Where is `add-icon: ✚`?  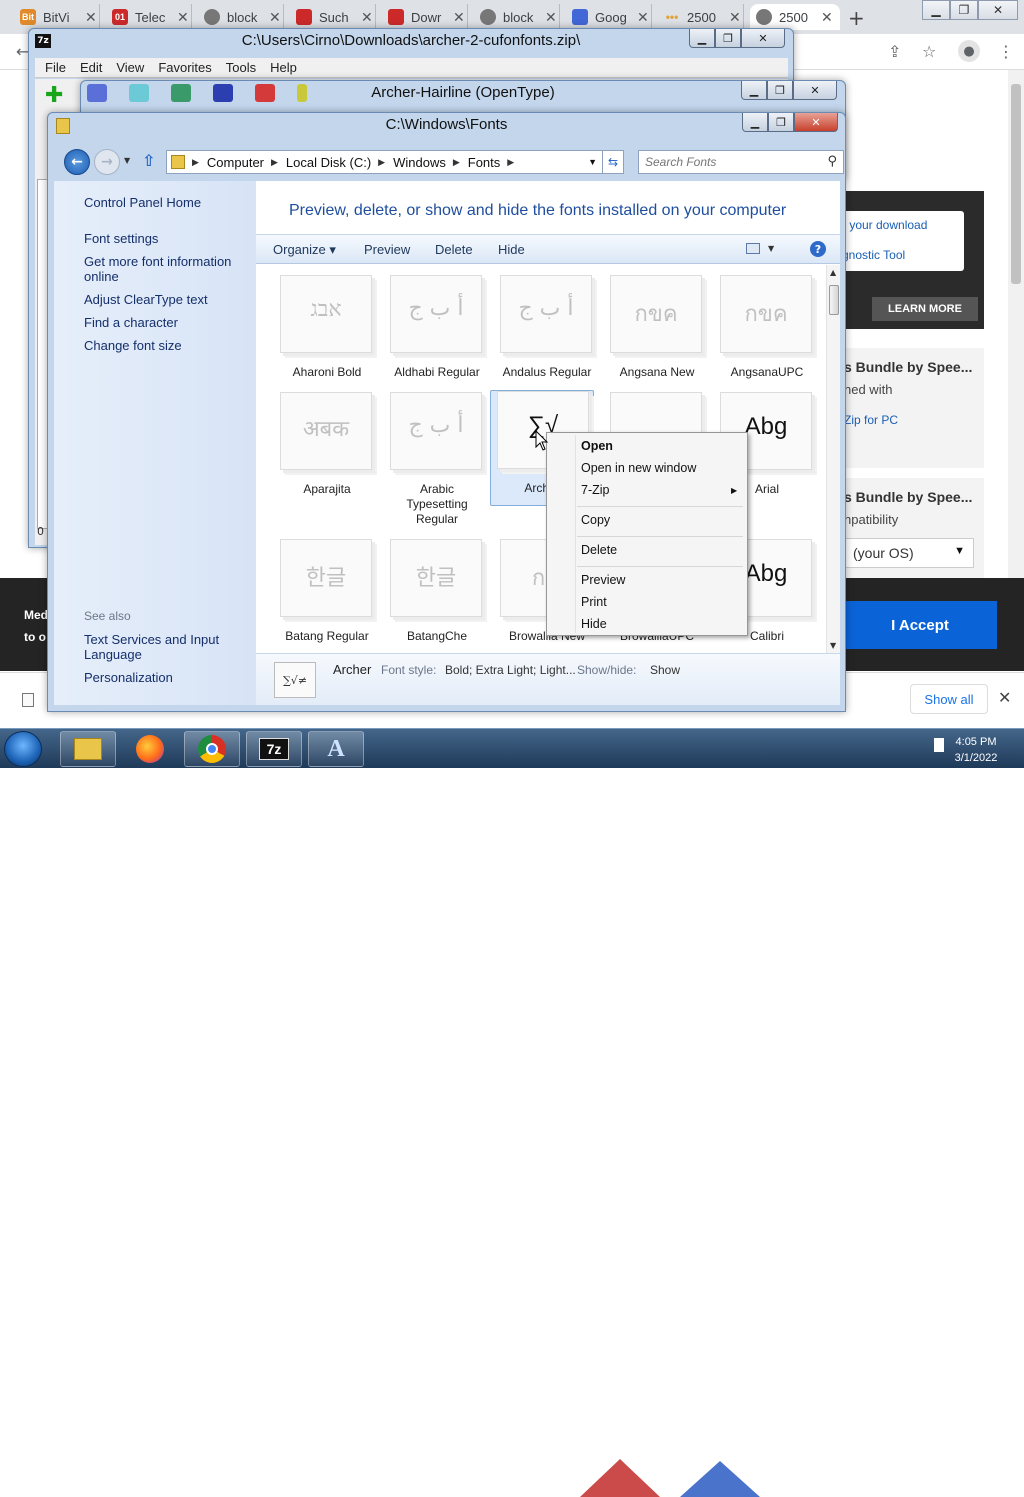 add-icon: ✚ is located at coordinates (54, 95).